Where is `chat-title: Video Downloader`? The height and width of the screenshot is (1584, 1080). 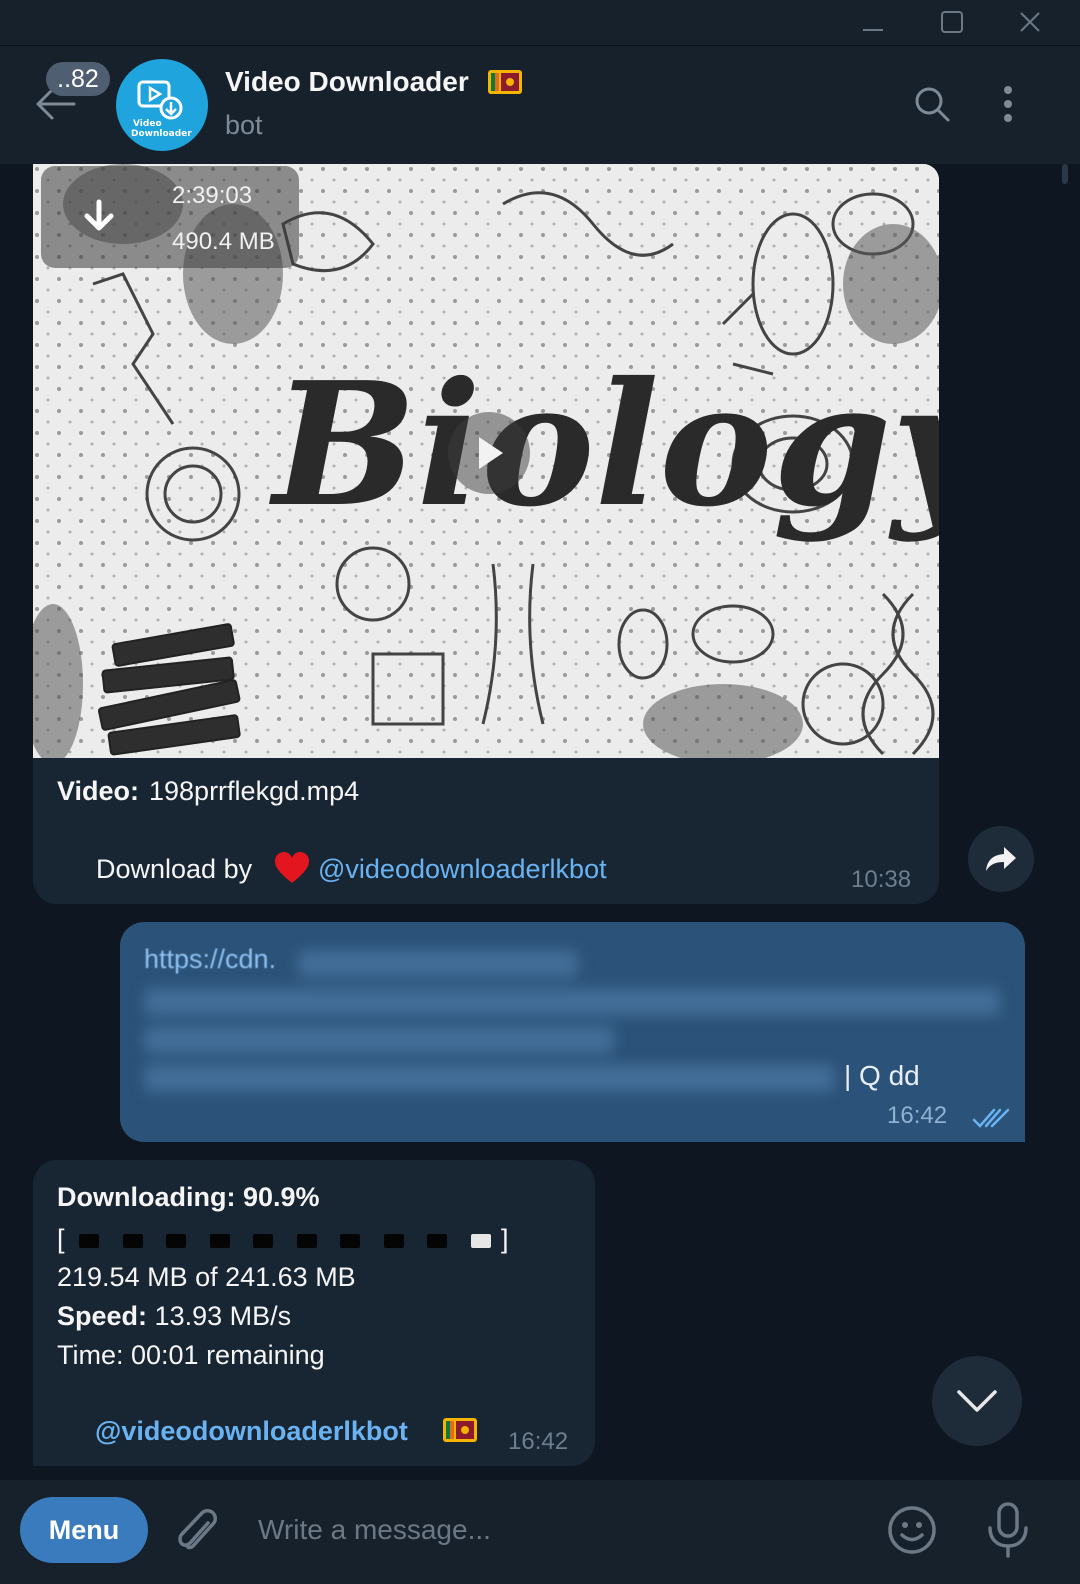 chat-title: Video Downloader is located at coordinates (347, 82).